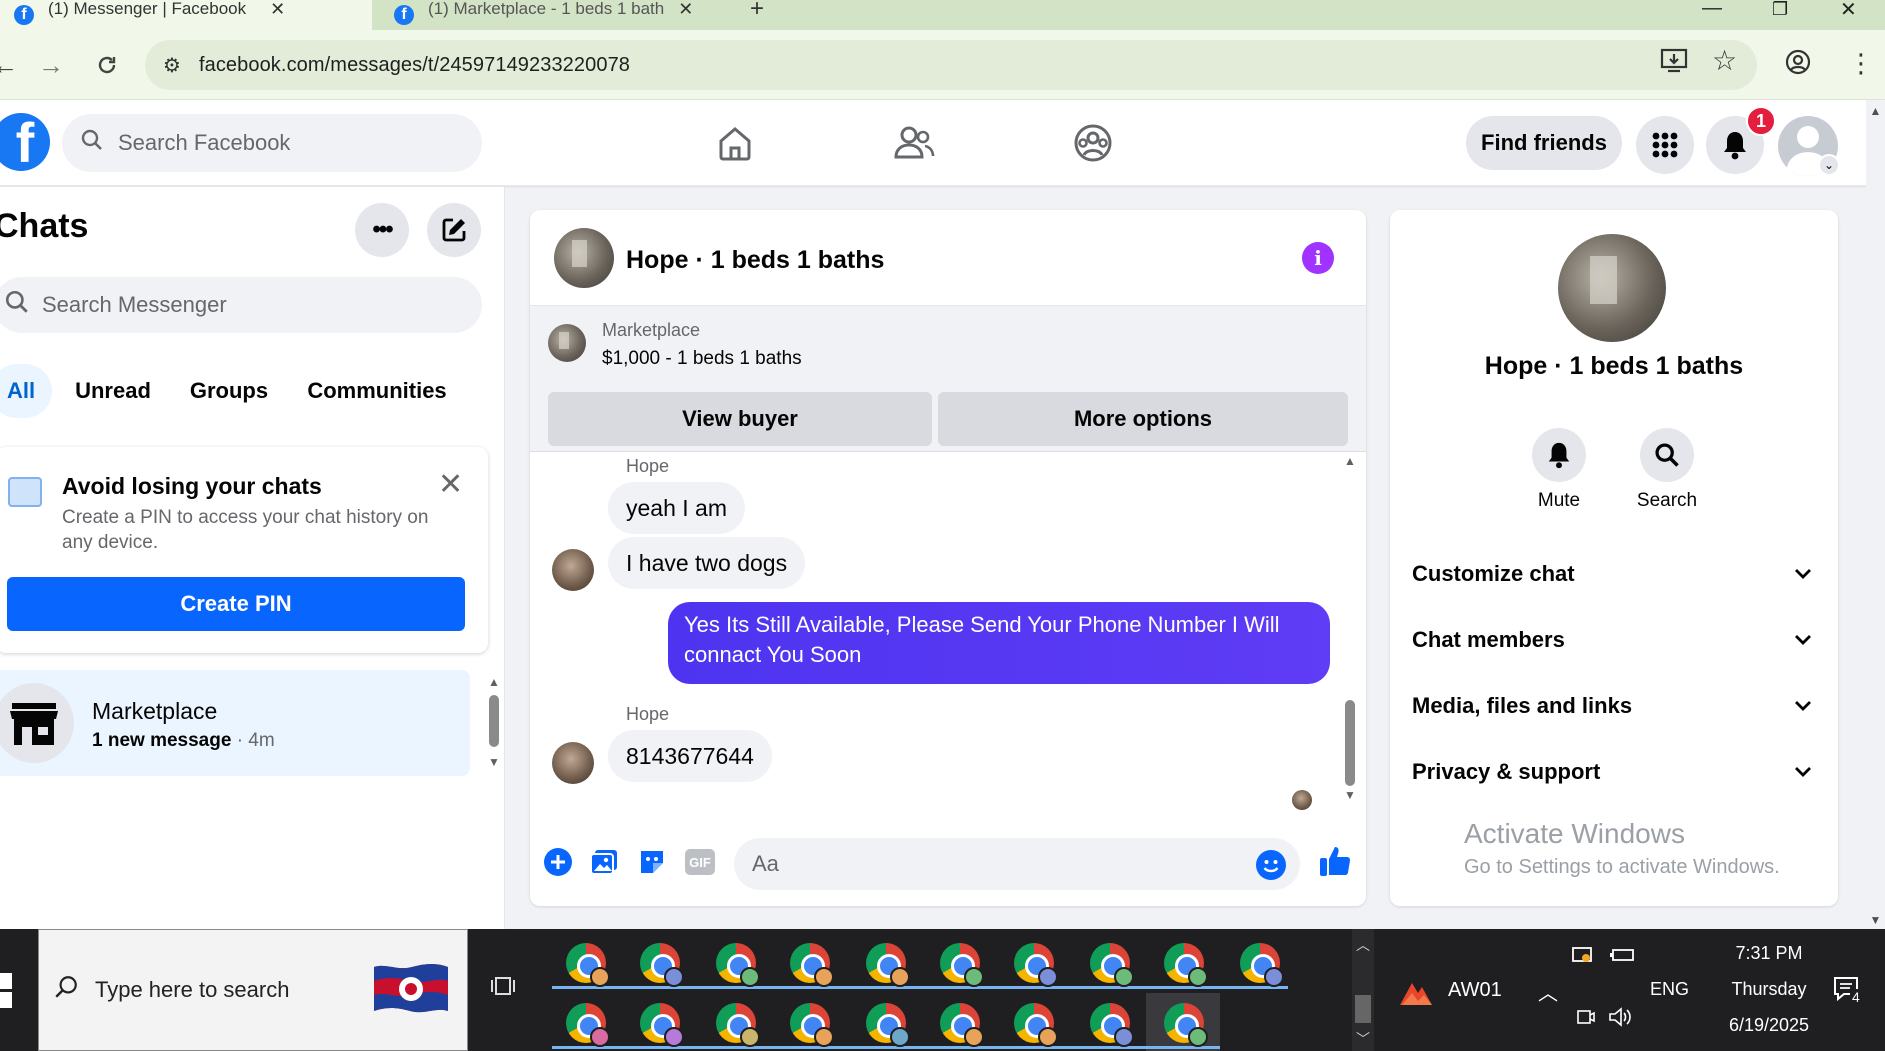 Image resolution: width=1885 pixels, height=1051 pixels. I want to click on chat-list-item: Marketplace 1 new message · 4m, so click(235, 723).